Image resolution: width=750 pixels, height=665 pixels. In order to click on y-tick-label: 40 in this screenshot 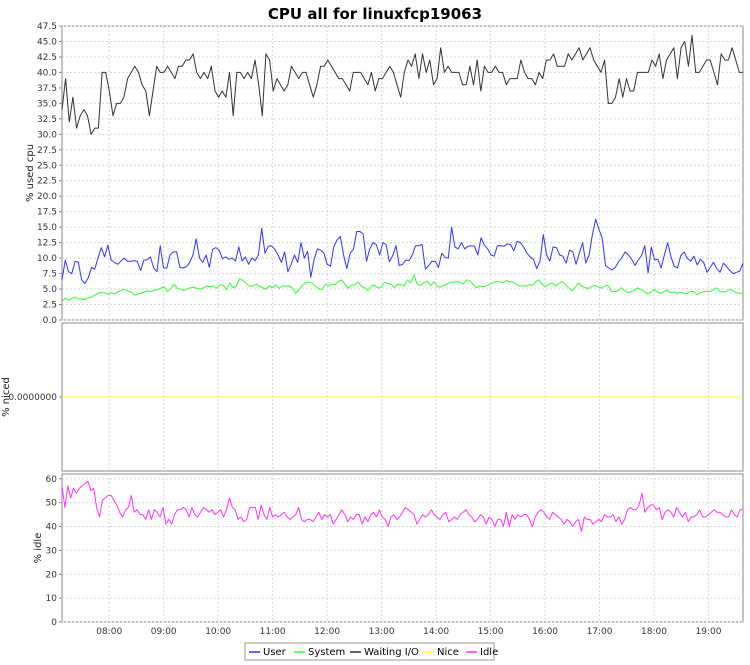, I will do `click(52, 528)`.